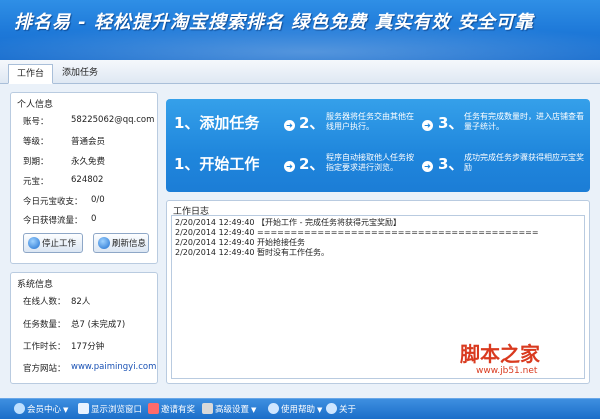 The height and width of the screenshot is (419, 600). What do you see at coordinates (451, 164) in the screenshot?
I see `step3b-number: 3、` at bounding box center [451, 164].